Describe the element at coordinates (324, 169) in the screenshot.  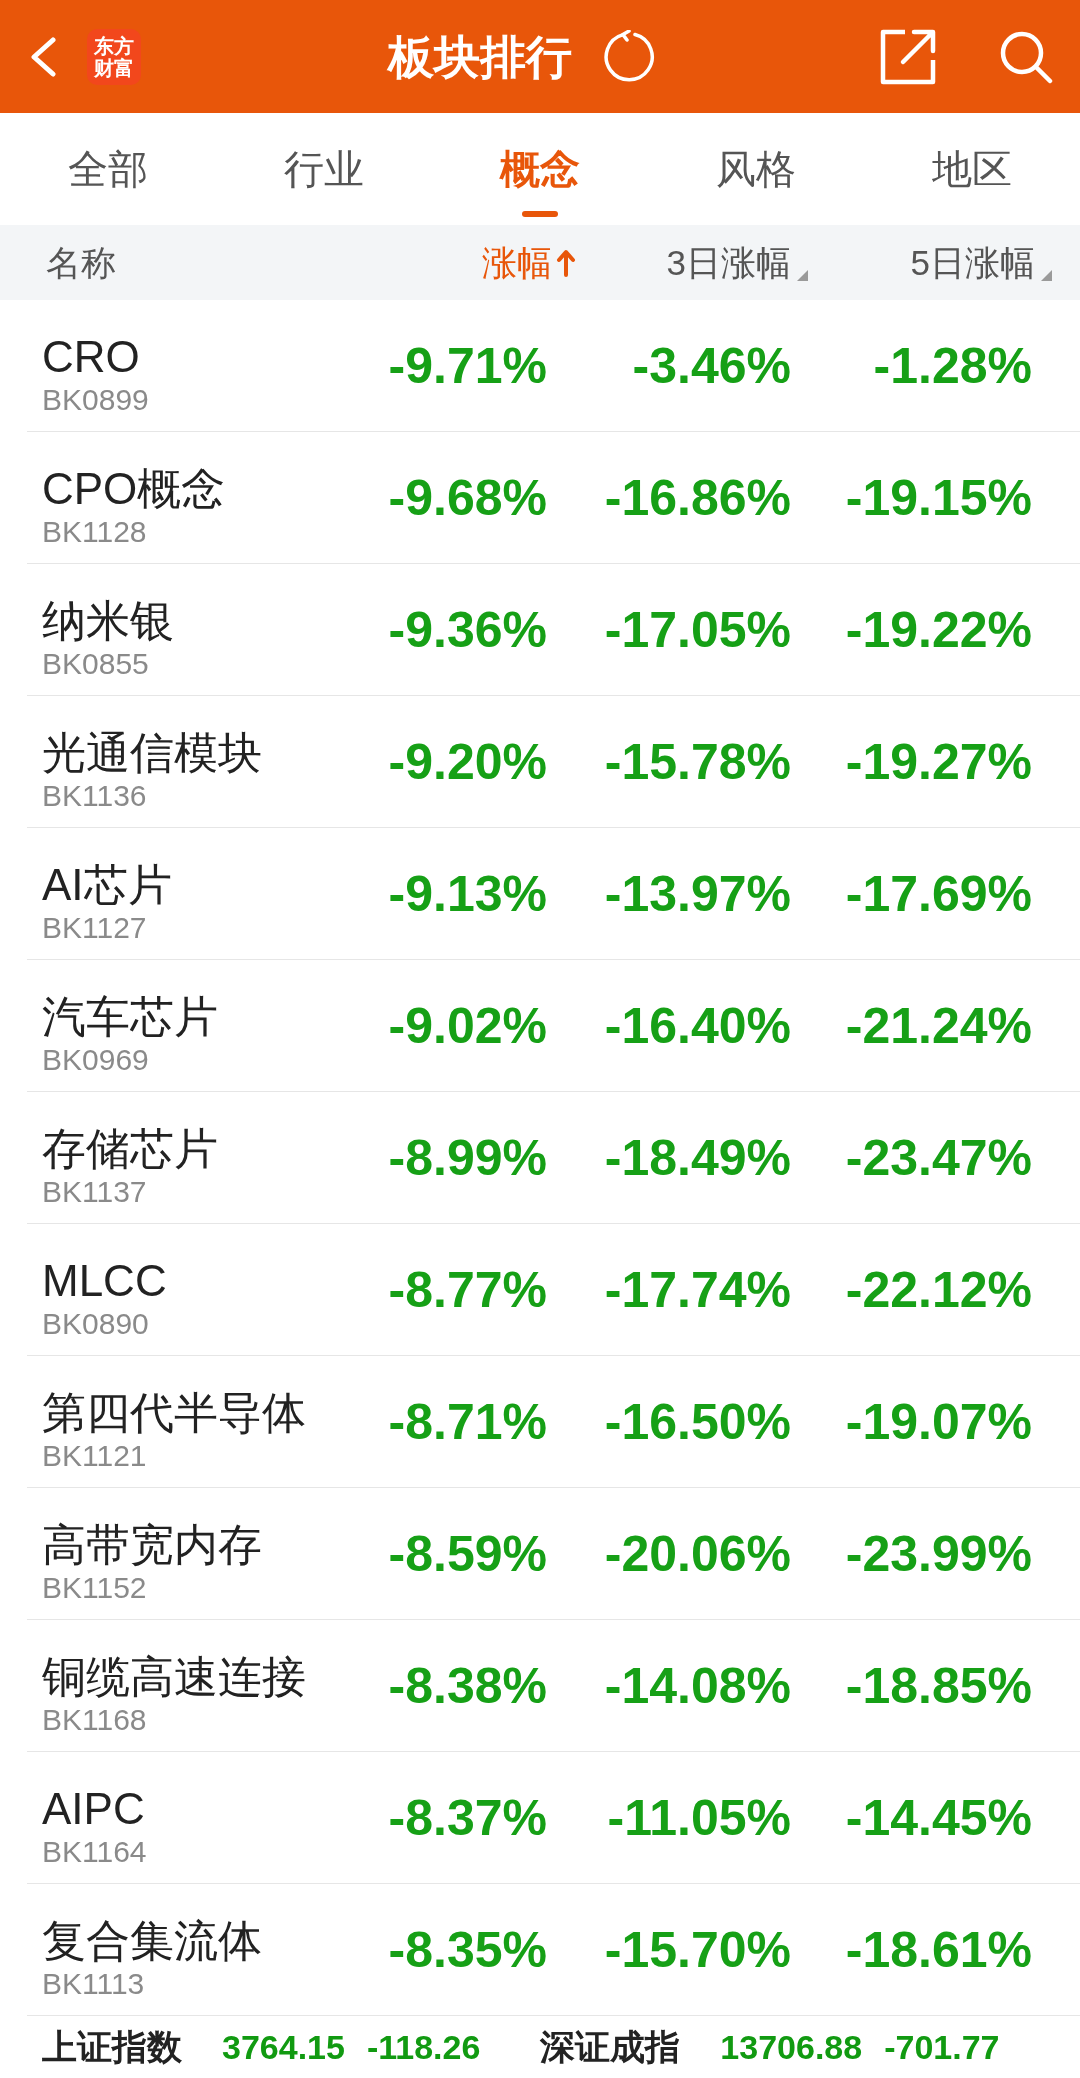
I see `tab: 行业` at that location.